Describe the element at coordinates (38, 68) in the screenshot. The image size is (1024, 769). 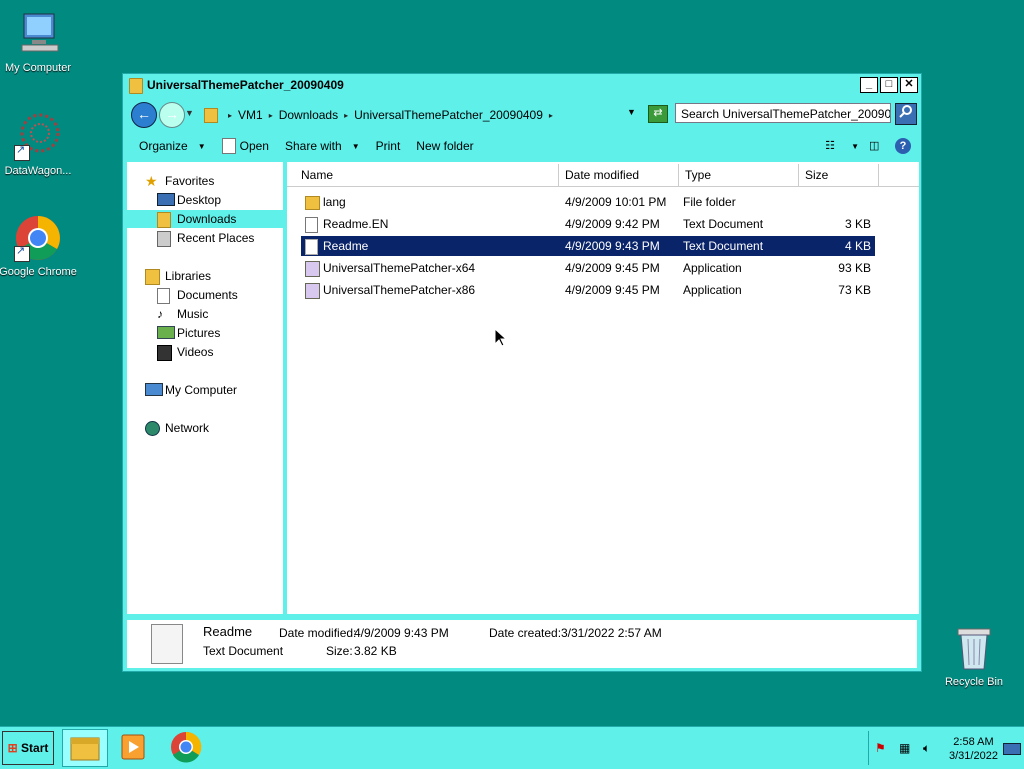
I see `desktop-icon-label: My Computer` at that location.